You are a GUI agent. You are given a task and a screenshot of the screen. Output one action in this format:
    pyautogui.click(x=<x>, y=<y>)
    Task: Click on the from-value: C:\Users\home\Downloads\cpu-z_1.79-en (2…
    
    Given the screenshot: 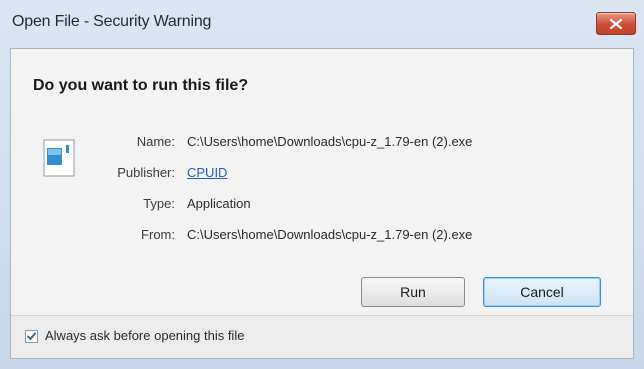 What is the action you would take?
    pyautogui.click(x=330, y=234)
    